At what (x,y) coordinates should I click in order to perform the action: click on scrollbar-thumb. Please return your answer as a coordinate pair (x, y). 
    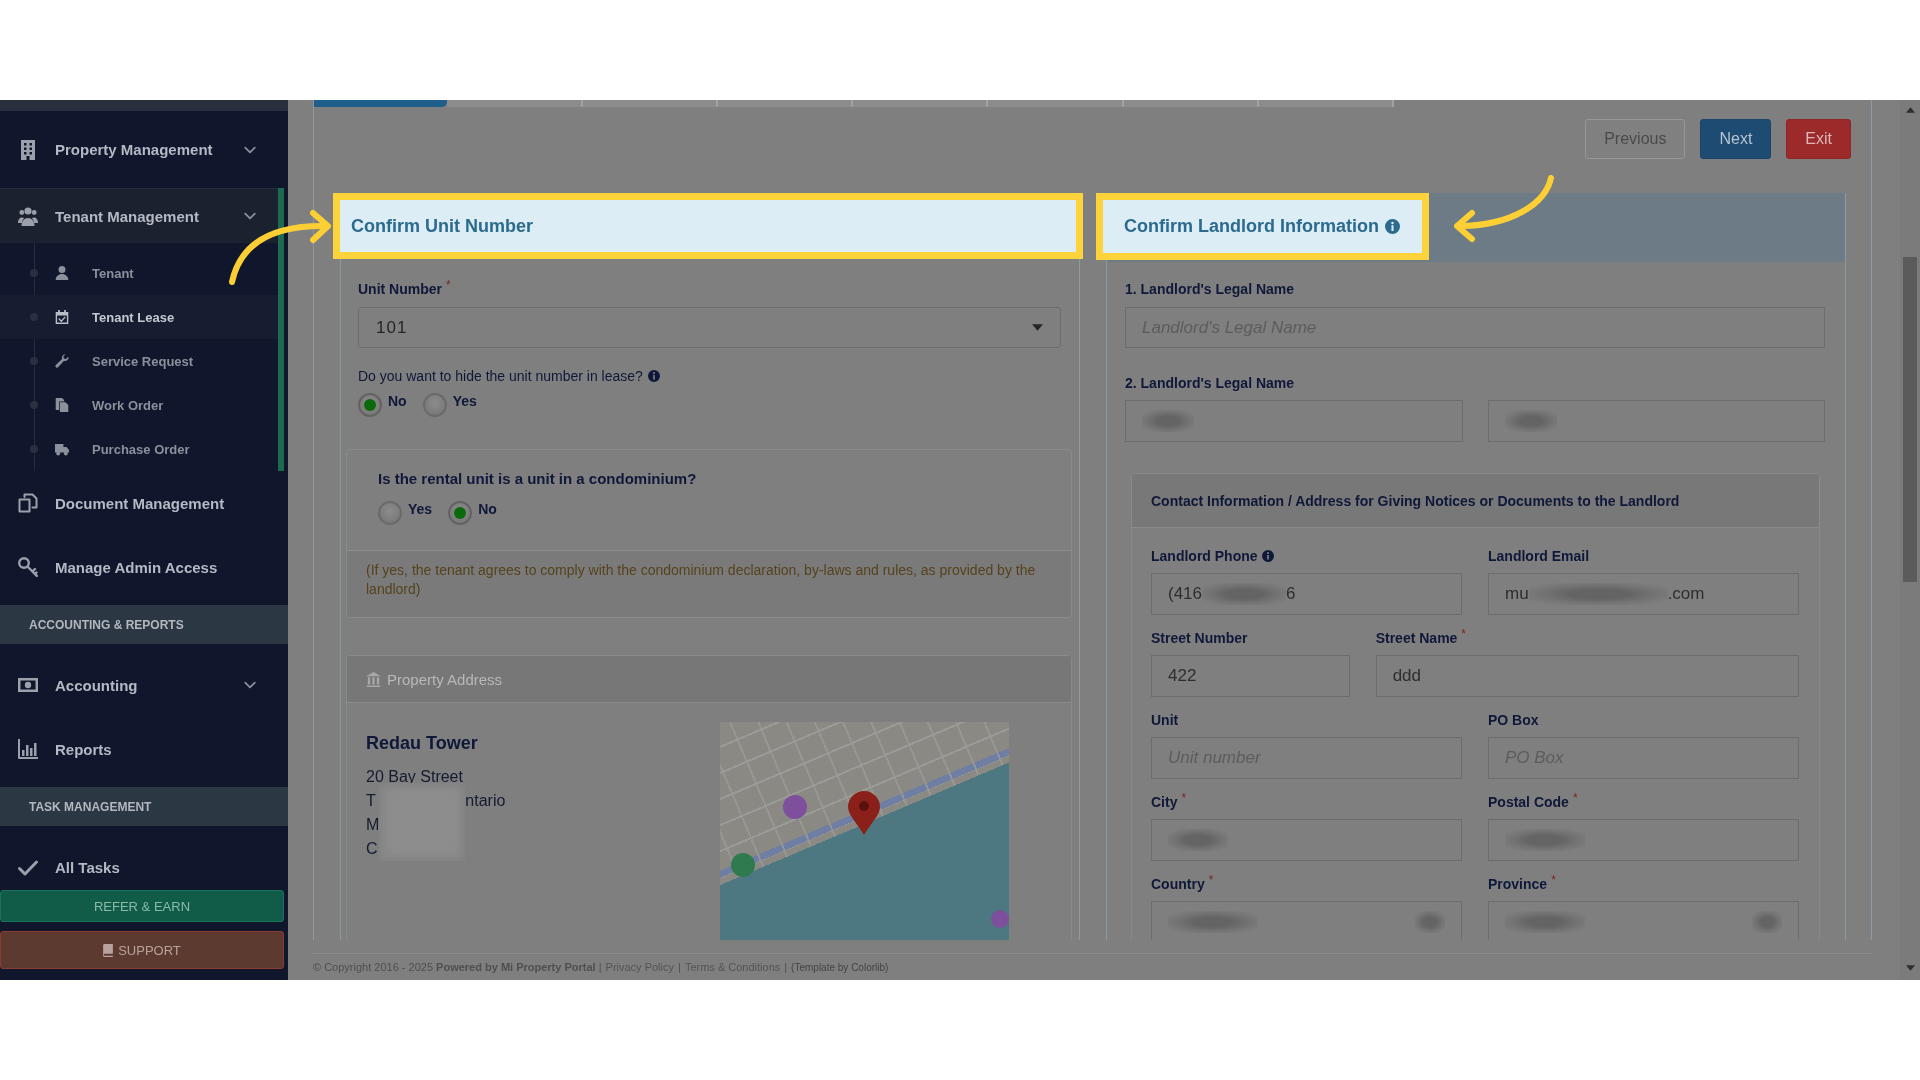
    Looking at the image, I should click on (1910, 419).